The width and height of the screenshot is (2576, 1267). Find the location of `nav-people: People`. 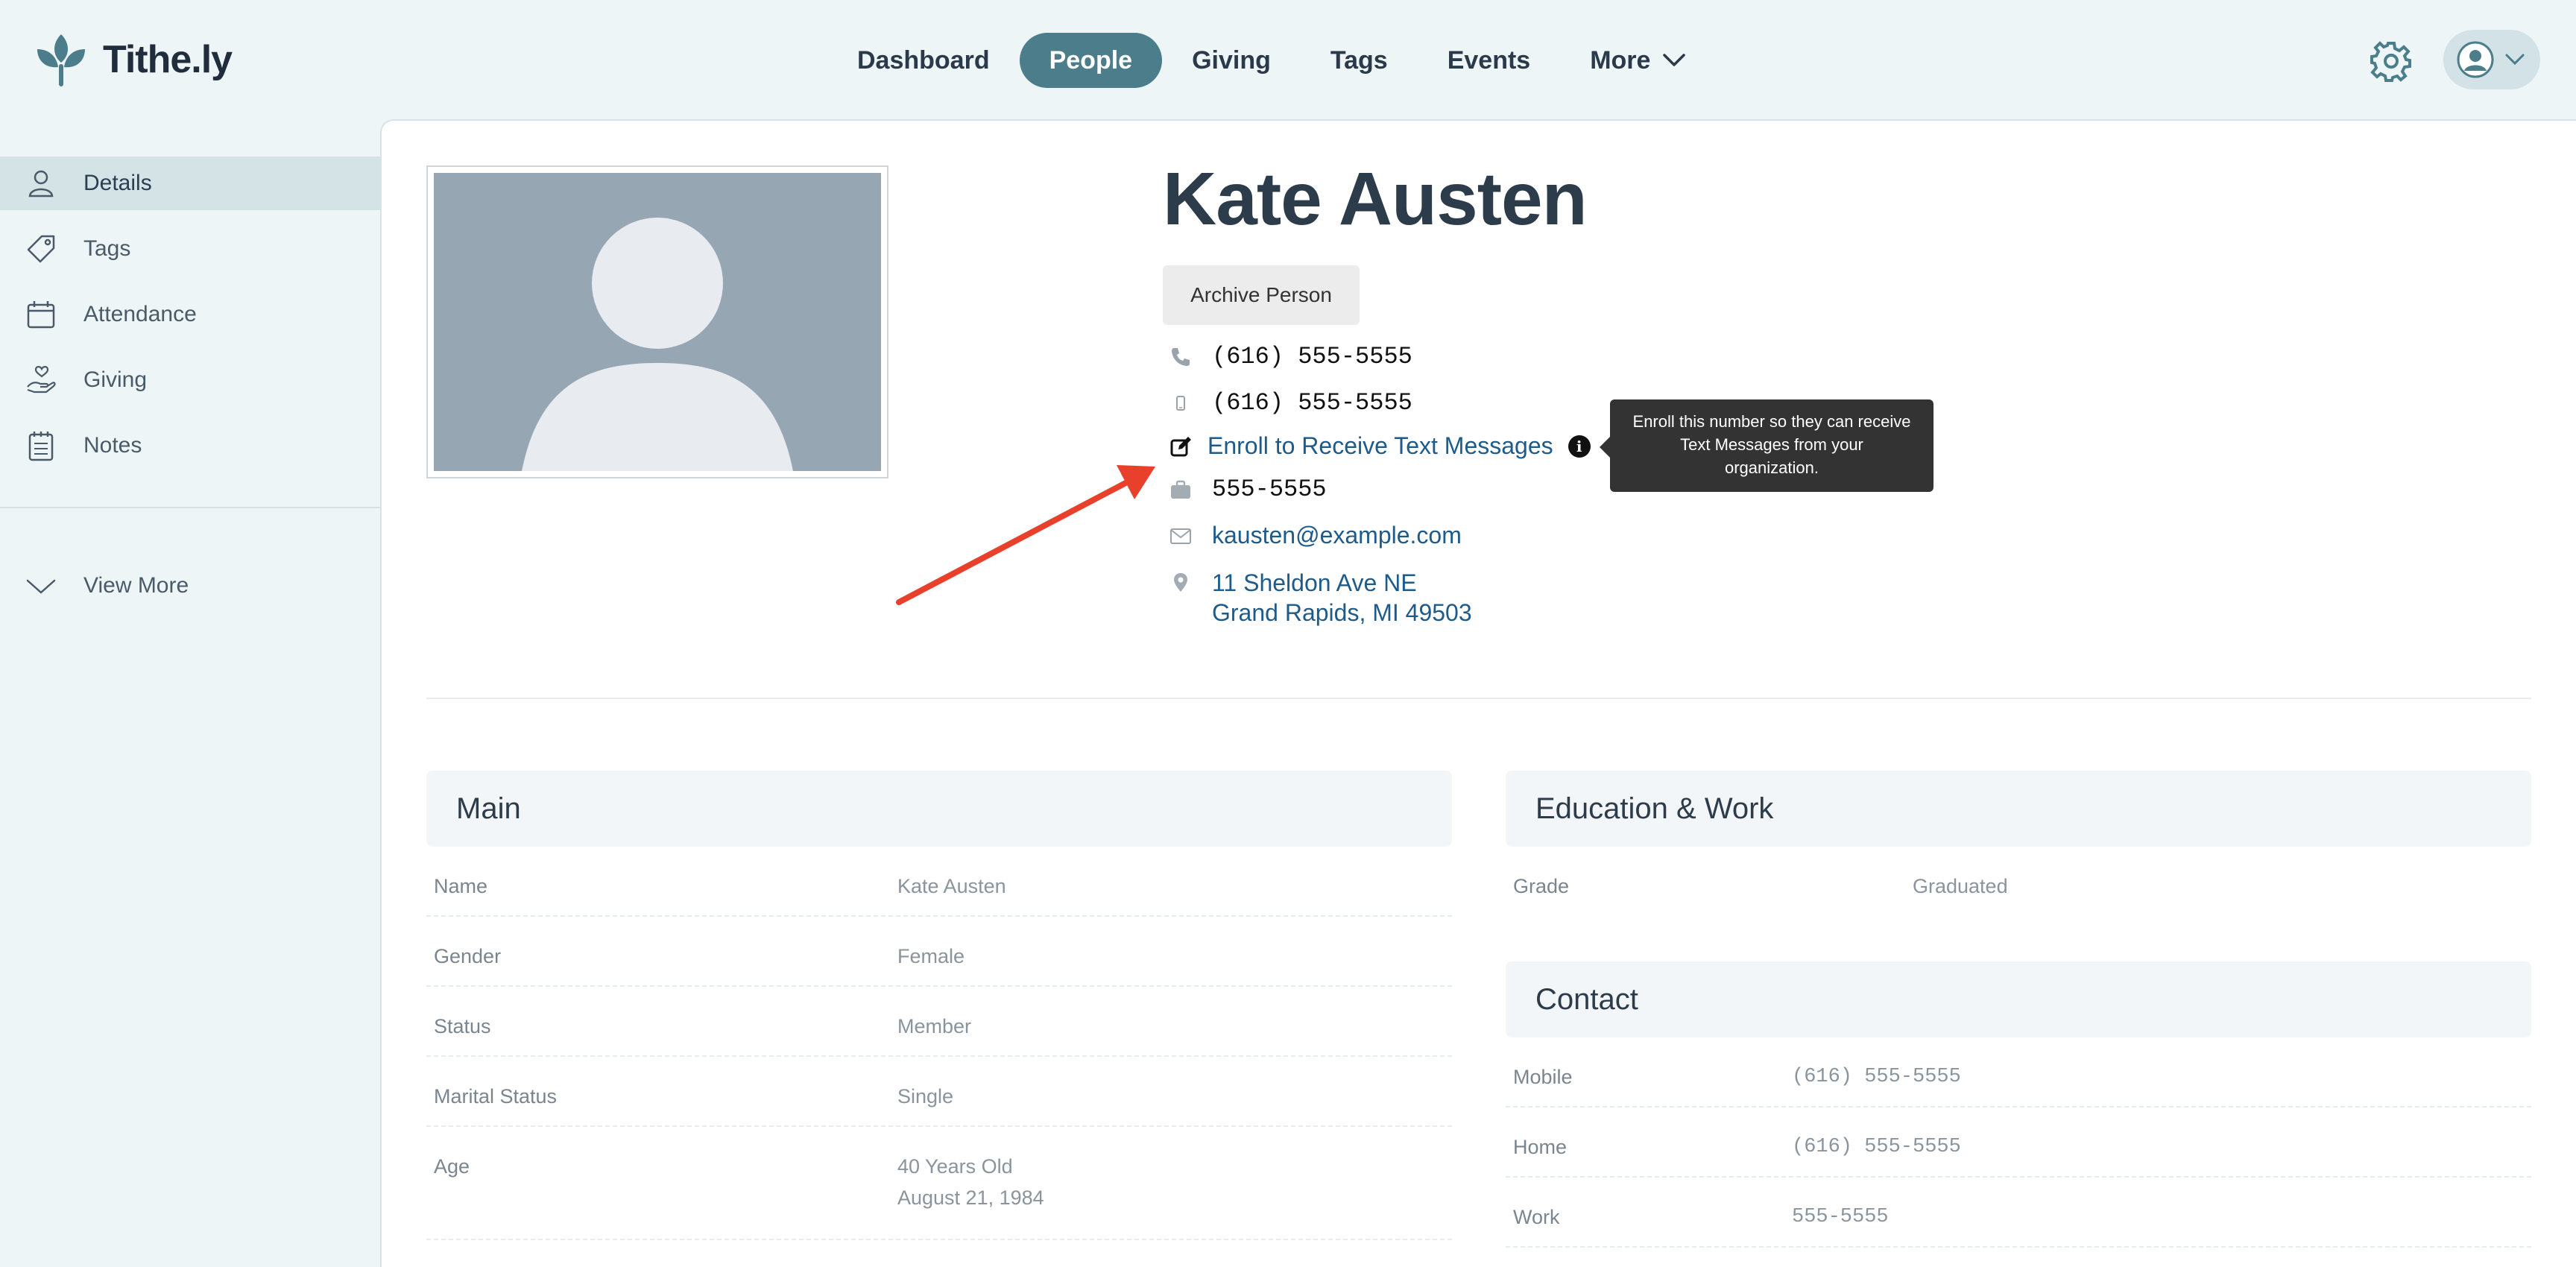

nav-people: People is located at coordinates (1091, 60).